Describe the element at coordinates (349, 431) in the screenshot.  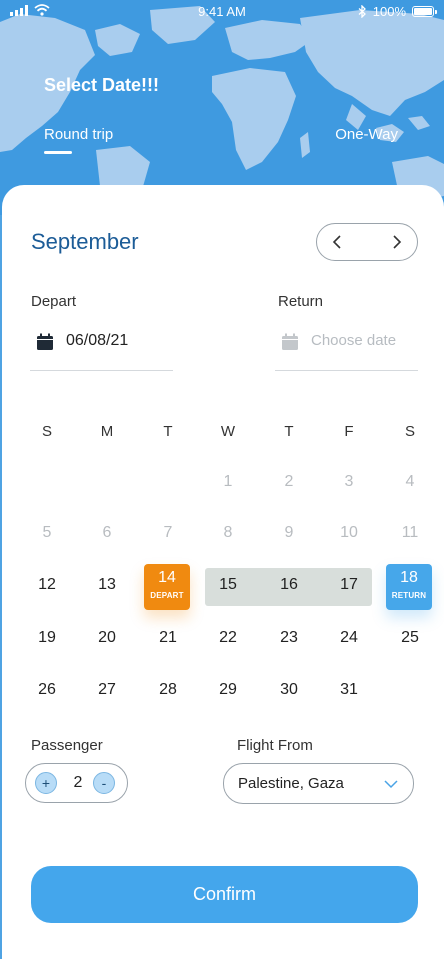
I see `weekday-label: F` at that location.